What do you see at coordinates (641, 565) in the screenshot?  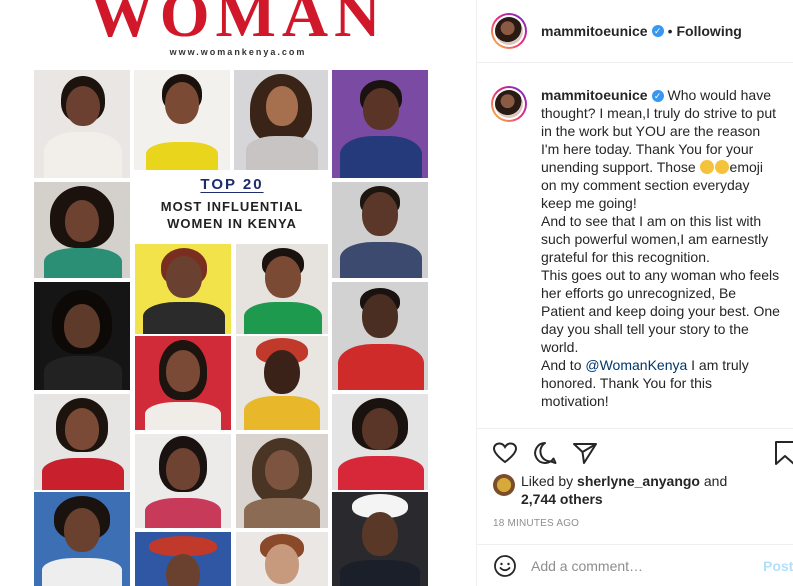 I see `comment-input` at bounding box center [641, 565].